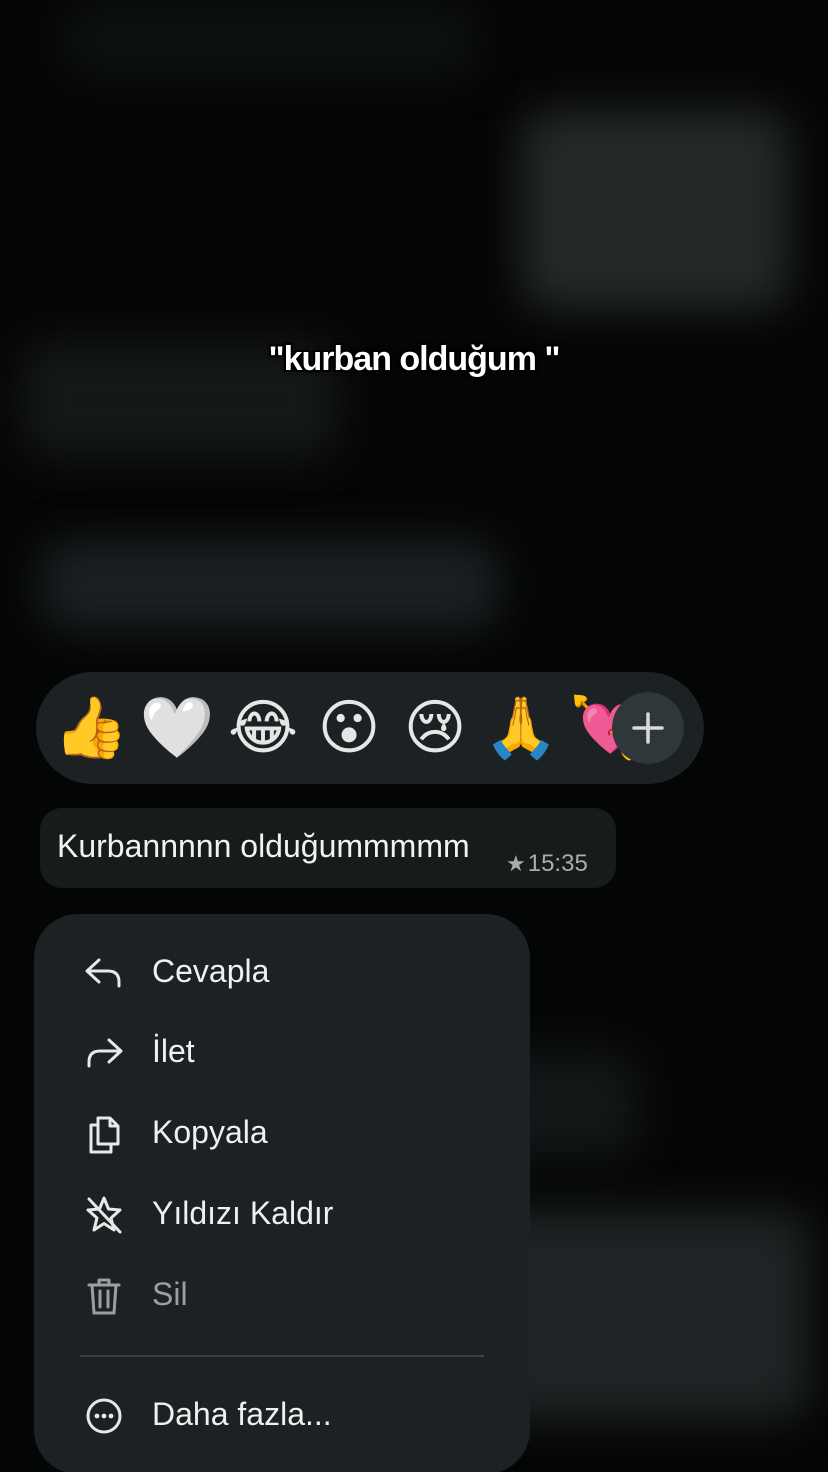 This screenshot has width=828, height=1472. I want to click on menu-item-label: Sil, so click(170, 1294).